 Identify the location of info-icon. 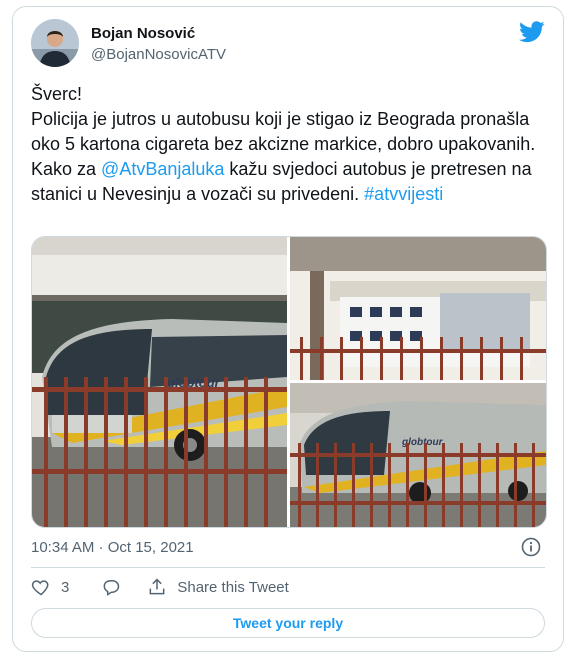
(531, 547).